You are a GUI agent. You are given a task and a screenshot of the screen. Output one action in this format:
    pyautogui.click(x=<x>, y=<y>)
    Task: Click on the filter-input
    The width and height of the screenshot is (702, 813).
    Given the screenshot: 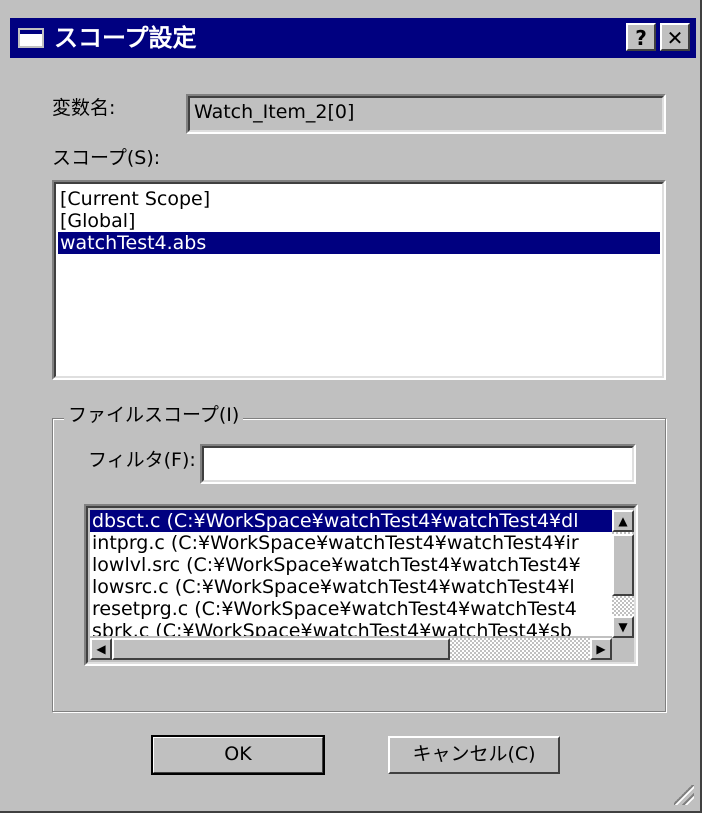 What is the action you would take?
    pyautogui.click(x=418, y=464)
    